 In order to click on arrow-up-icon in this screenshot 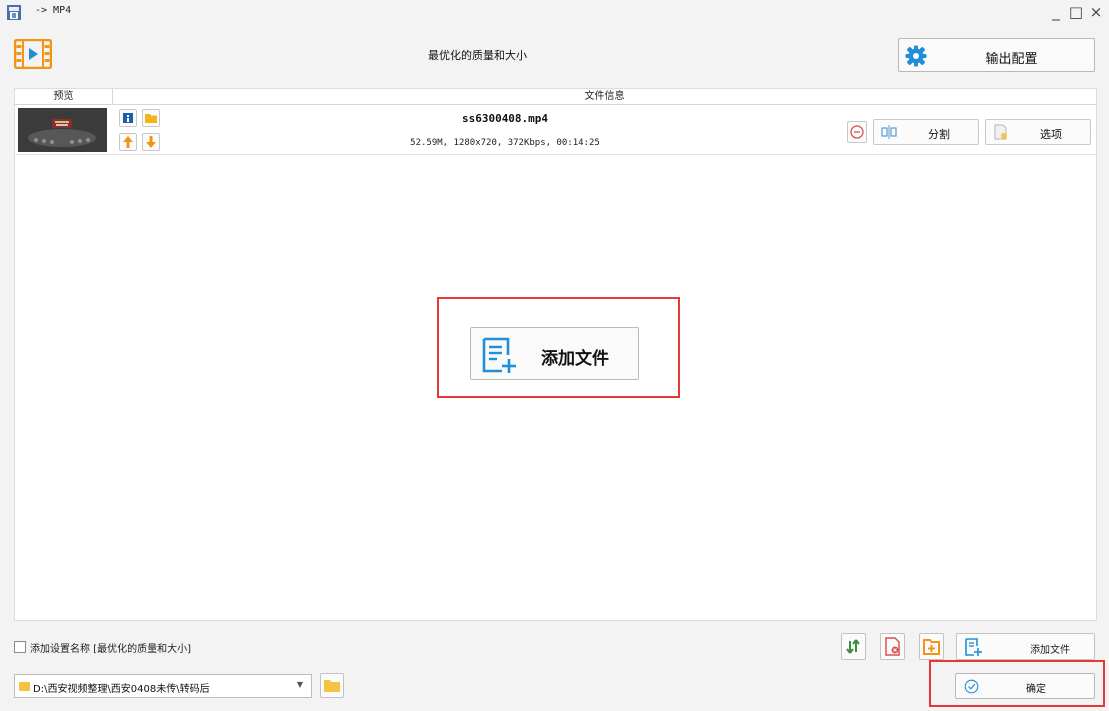, I will do `click(128, 142)`.